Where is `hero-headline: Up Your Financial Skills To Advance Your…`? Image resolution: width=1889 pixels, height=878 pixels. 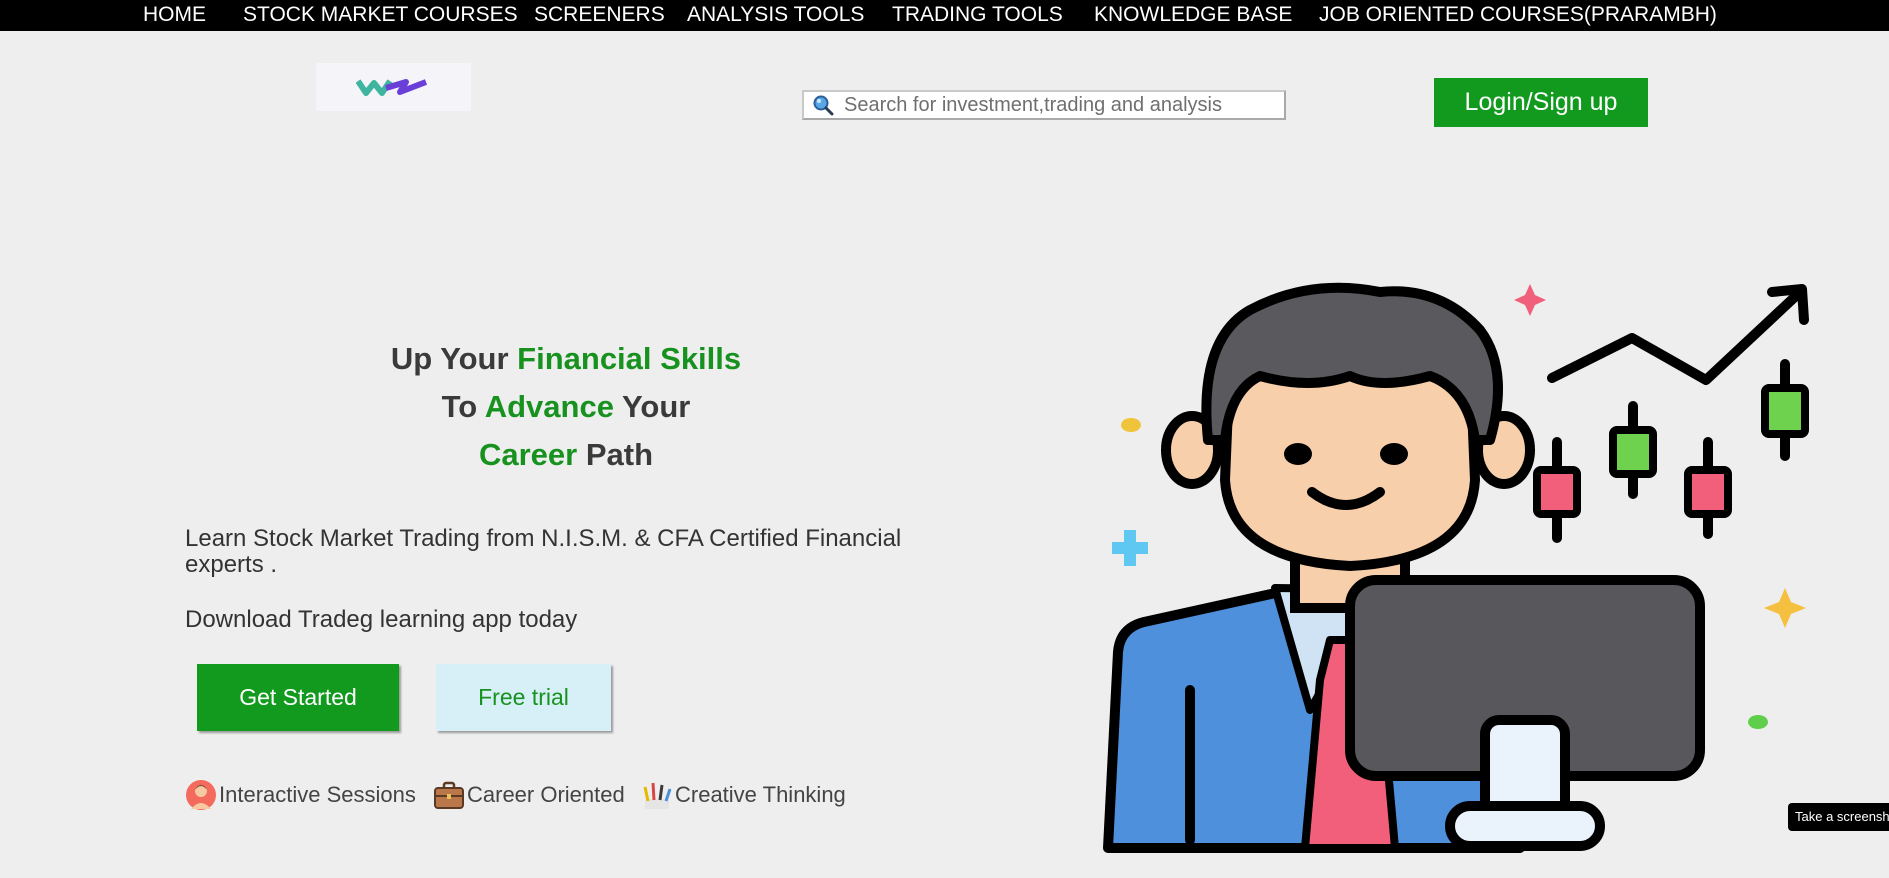 hero-headline: Up Your Financial Skills To Advance Your… is located at coordinates (566, 406).